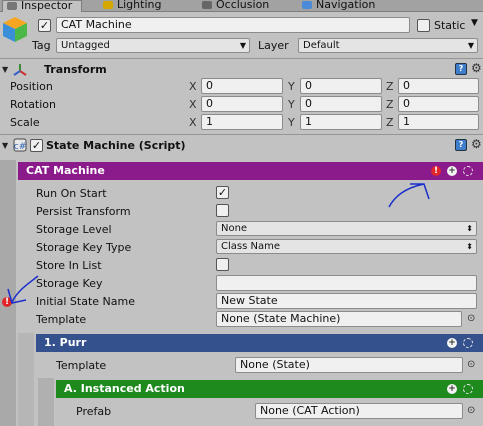 This screenshot has height=426, width=483. What do you see at coordinates (349, 365) in the screenshot?
I see `purr-template-object-field: None (State)` at bounding box center [349, 365].